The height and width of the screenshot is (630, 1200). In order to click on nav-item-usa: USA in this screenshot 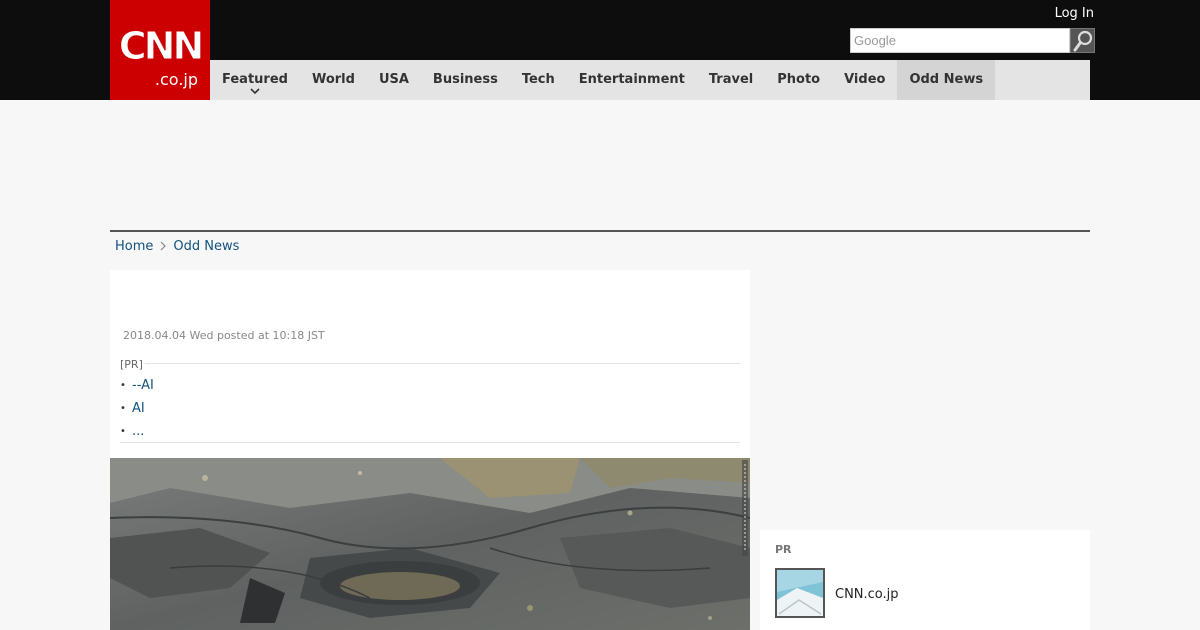, I will do `click(394, 80)`.